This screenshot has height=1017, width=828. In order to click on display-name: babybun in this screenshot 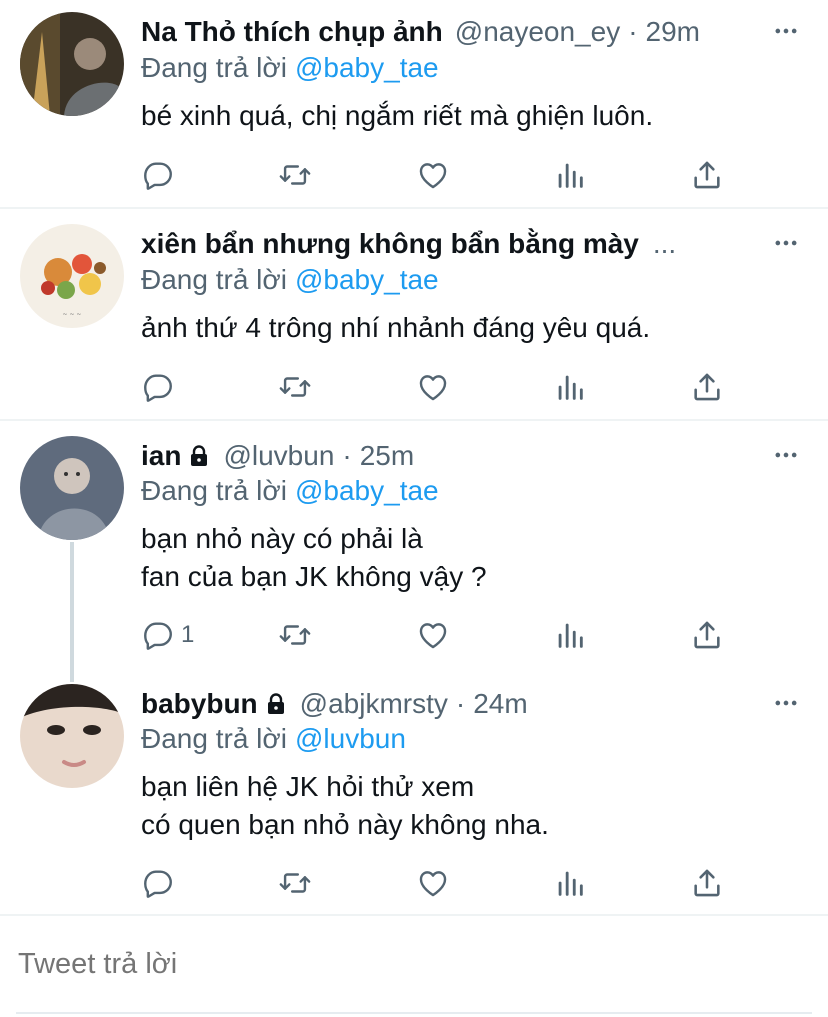, I will do `click(199, 704)`.